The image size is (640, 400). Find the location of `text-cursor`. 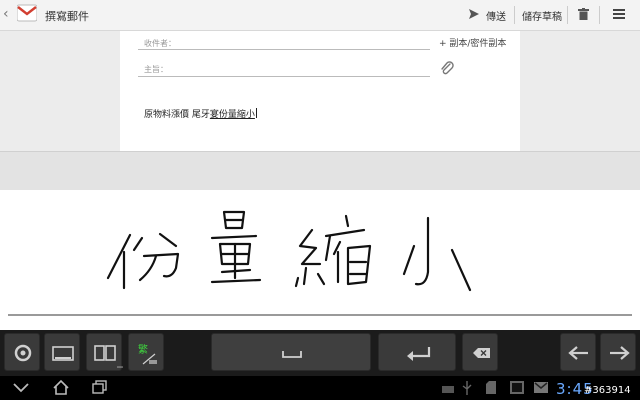

text-cursor is located at coordinates (256, 113).